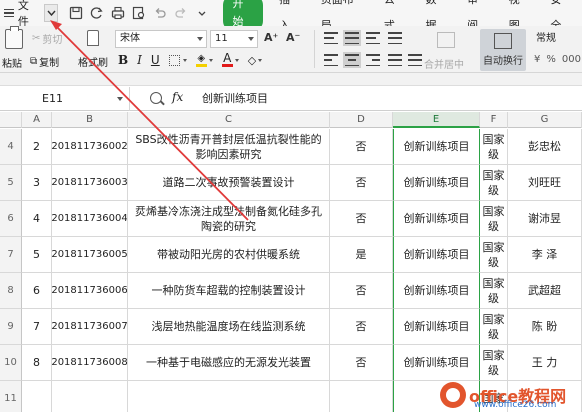 This screenshot has height=412, width=582. What do you see at coordinates (229, 396) in the screenshot?
I see `cell-c` at bounding box center [229, 396].